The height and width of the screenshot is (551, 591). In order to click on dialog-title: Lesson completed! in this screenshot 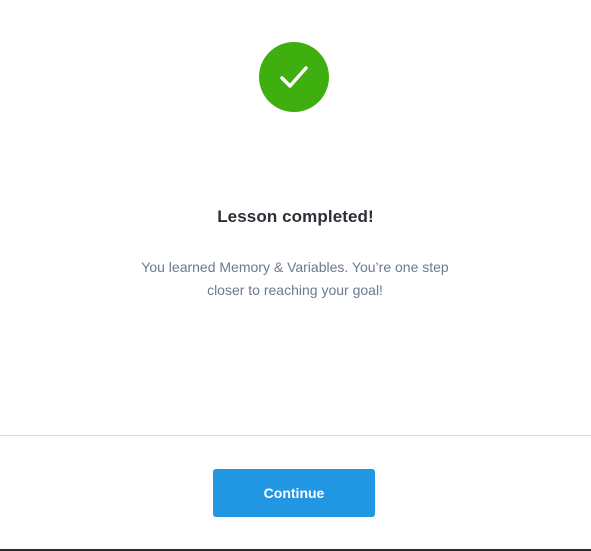, I will do `click(295, 216)`.